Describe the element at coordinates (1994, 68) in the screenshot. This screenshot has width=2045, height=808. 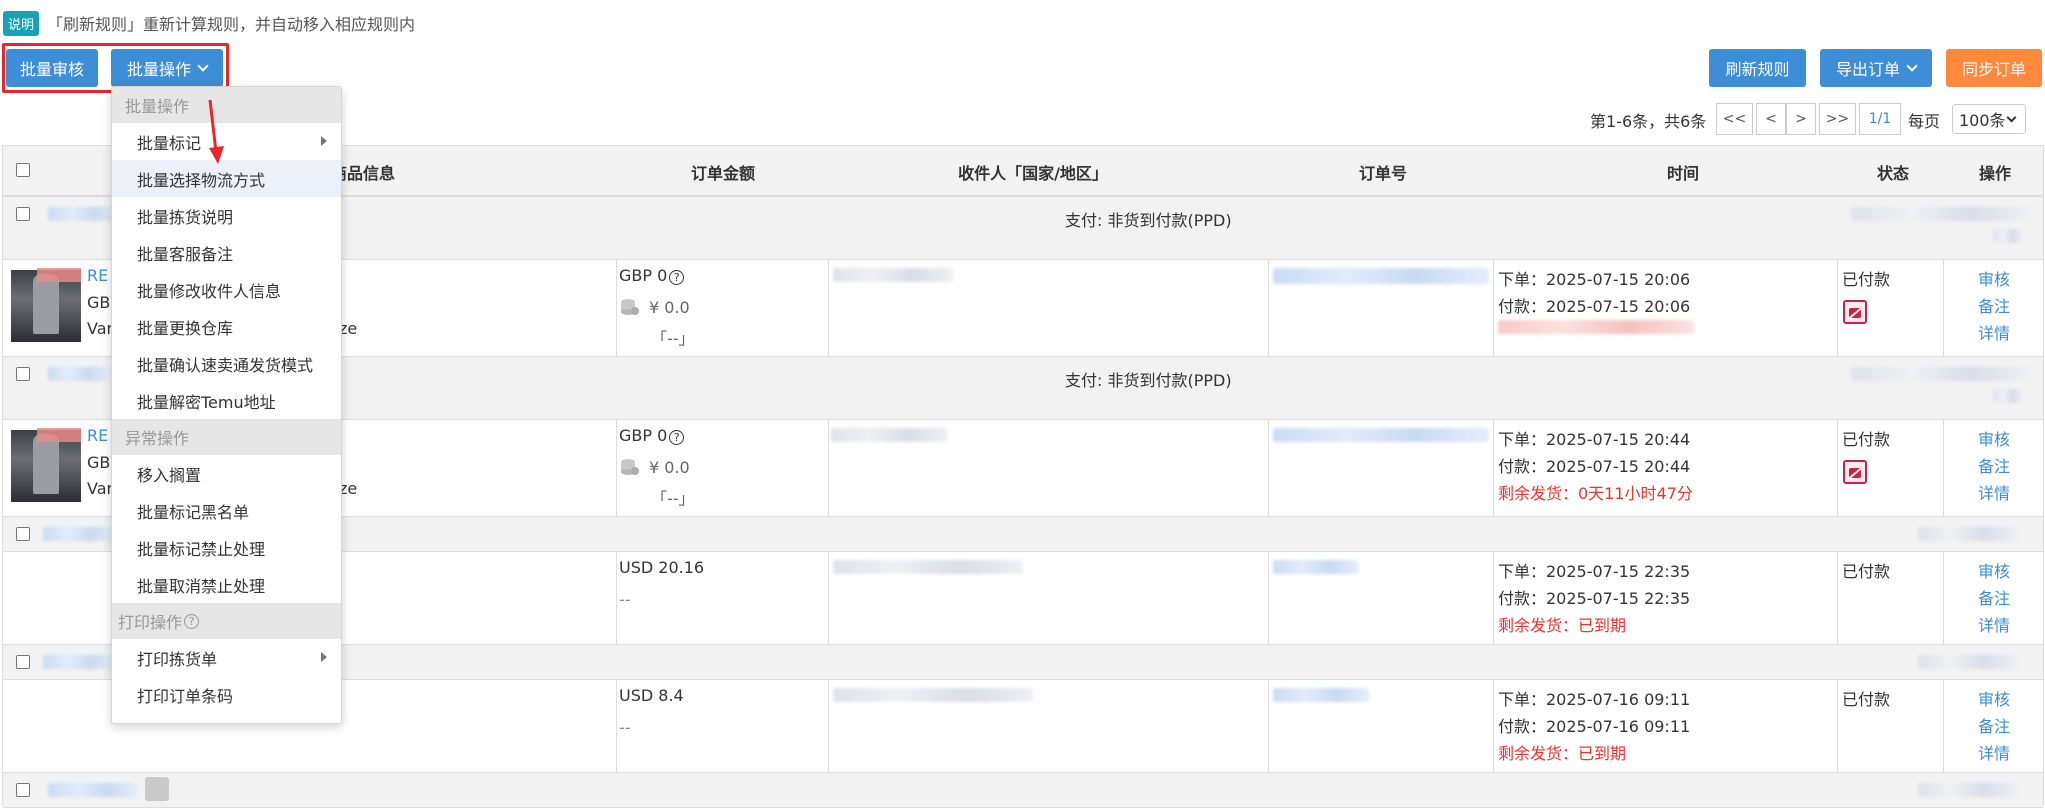
I see `sync-orders-button: 同步订单` at that location.